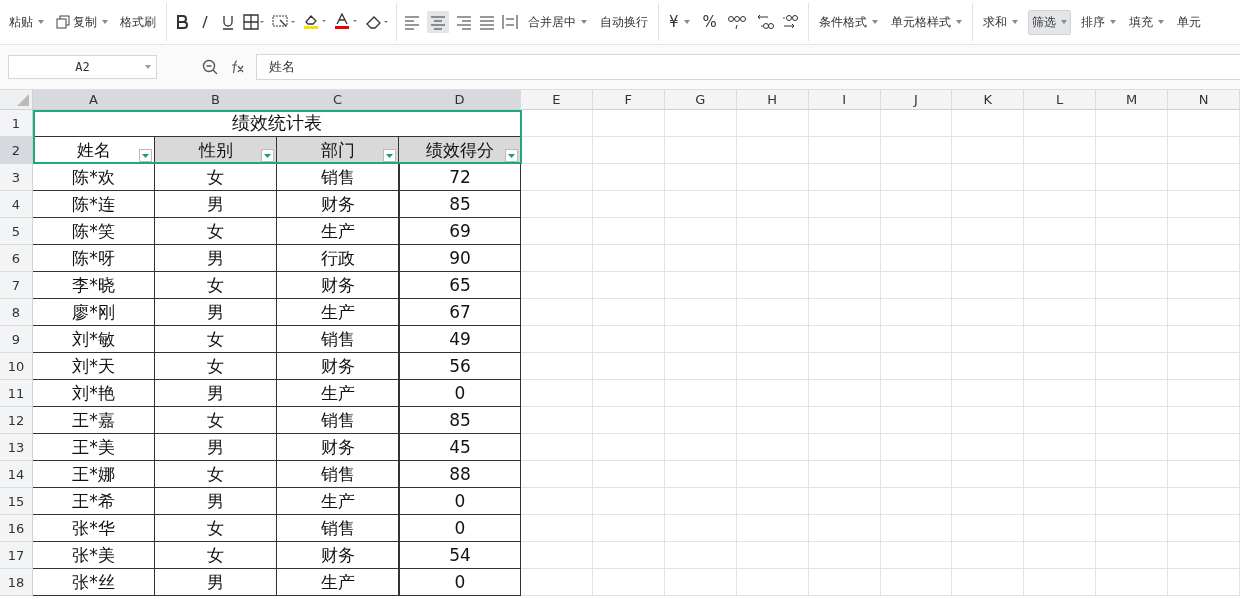 This screenshot has height=599, width=1240. What do you see at coordinates (848, 22) in the screenshot?
I see `style-button: 条件格式` at bounding box center [848, 22].